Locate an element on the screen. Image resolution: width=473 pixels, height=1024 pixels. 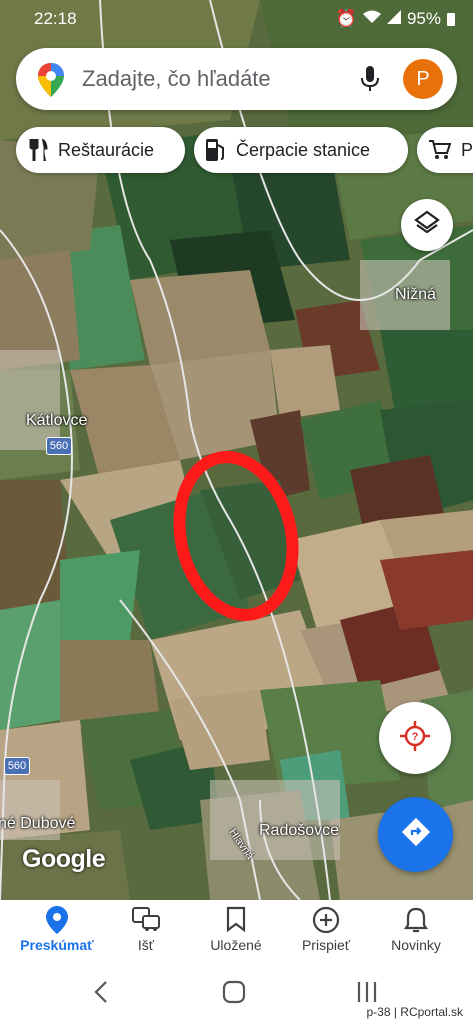
layers-button is located at coordinates (427, 225).